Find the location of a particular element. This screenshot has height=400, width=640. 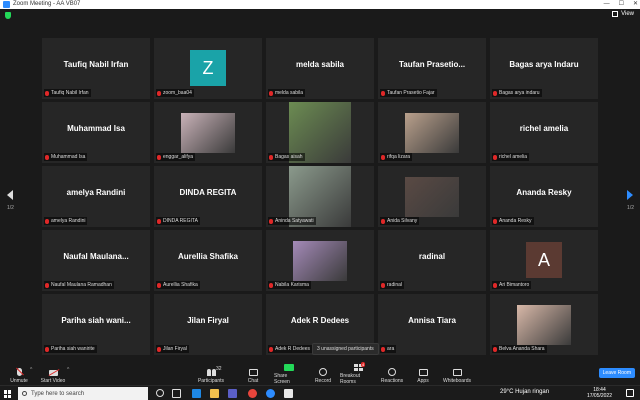

chat-button: Chat is located at coordinates (253, 373).